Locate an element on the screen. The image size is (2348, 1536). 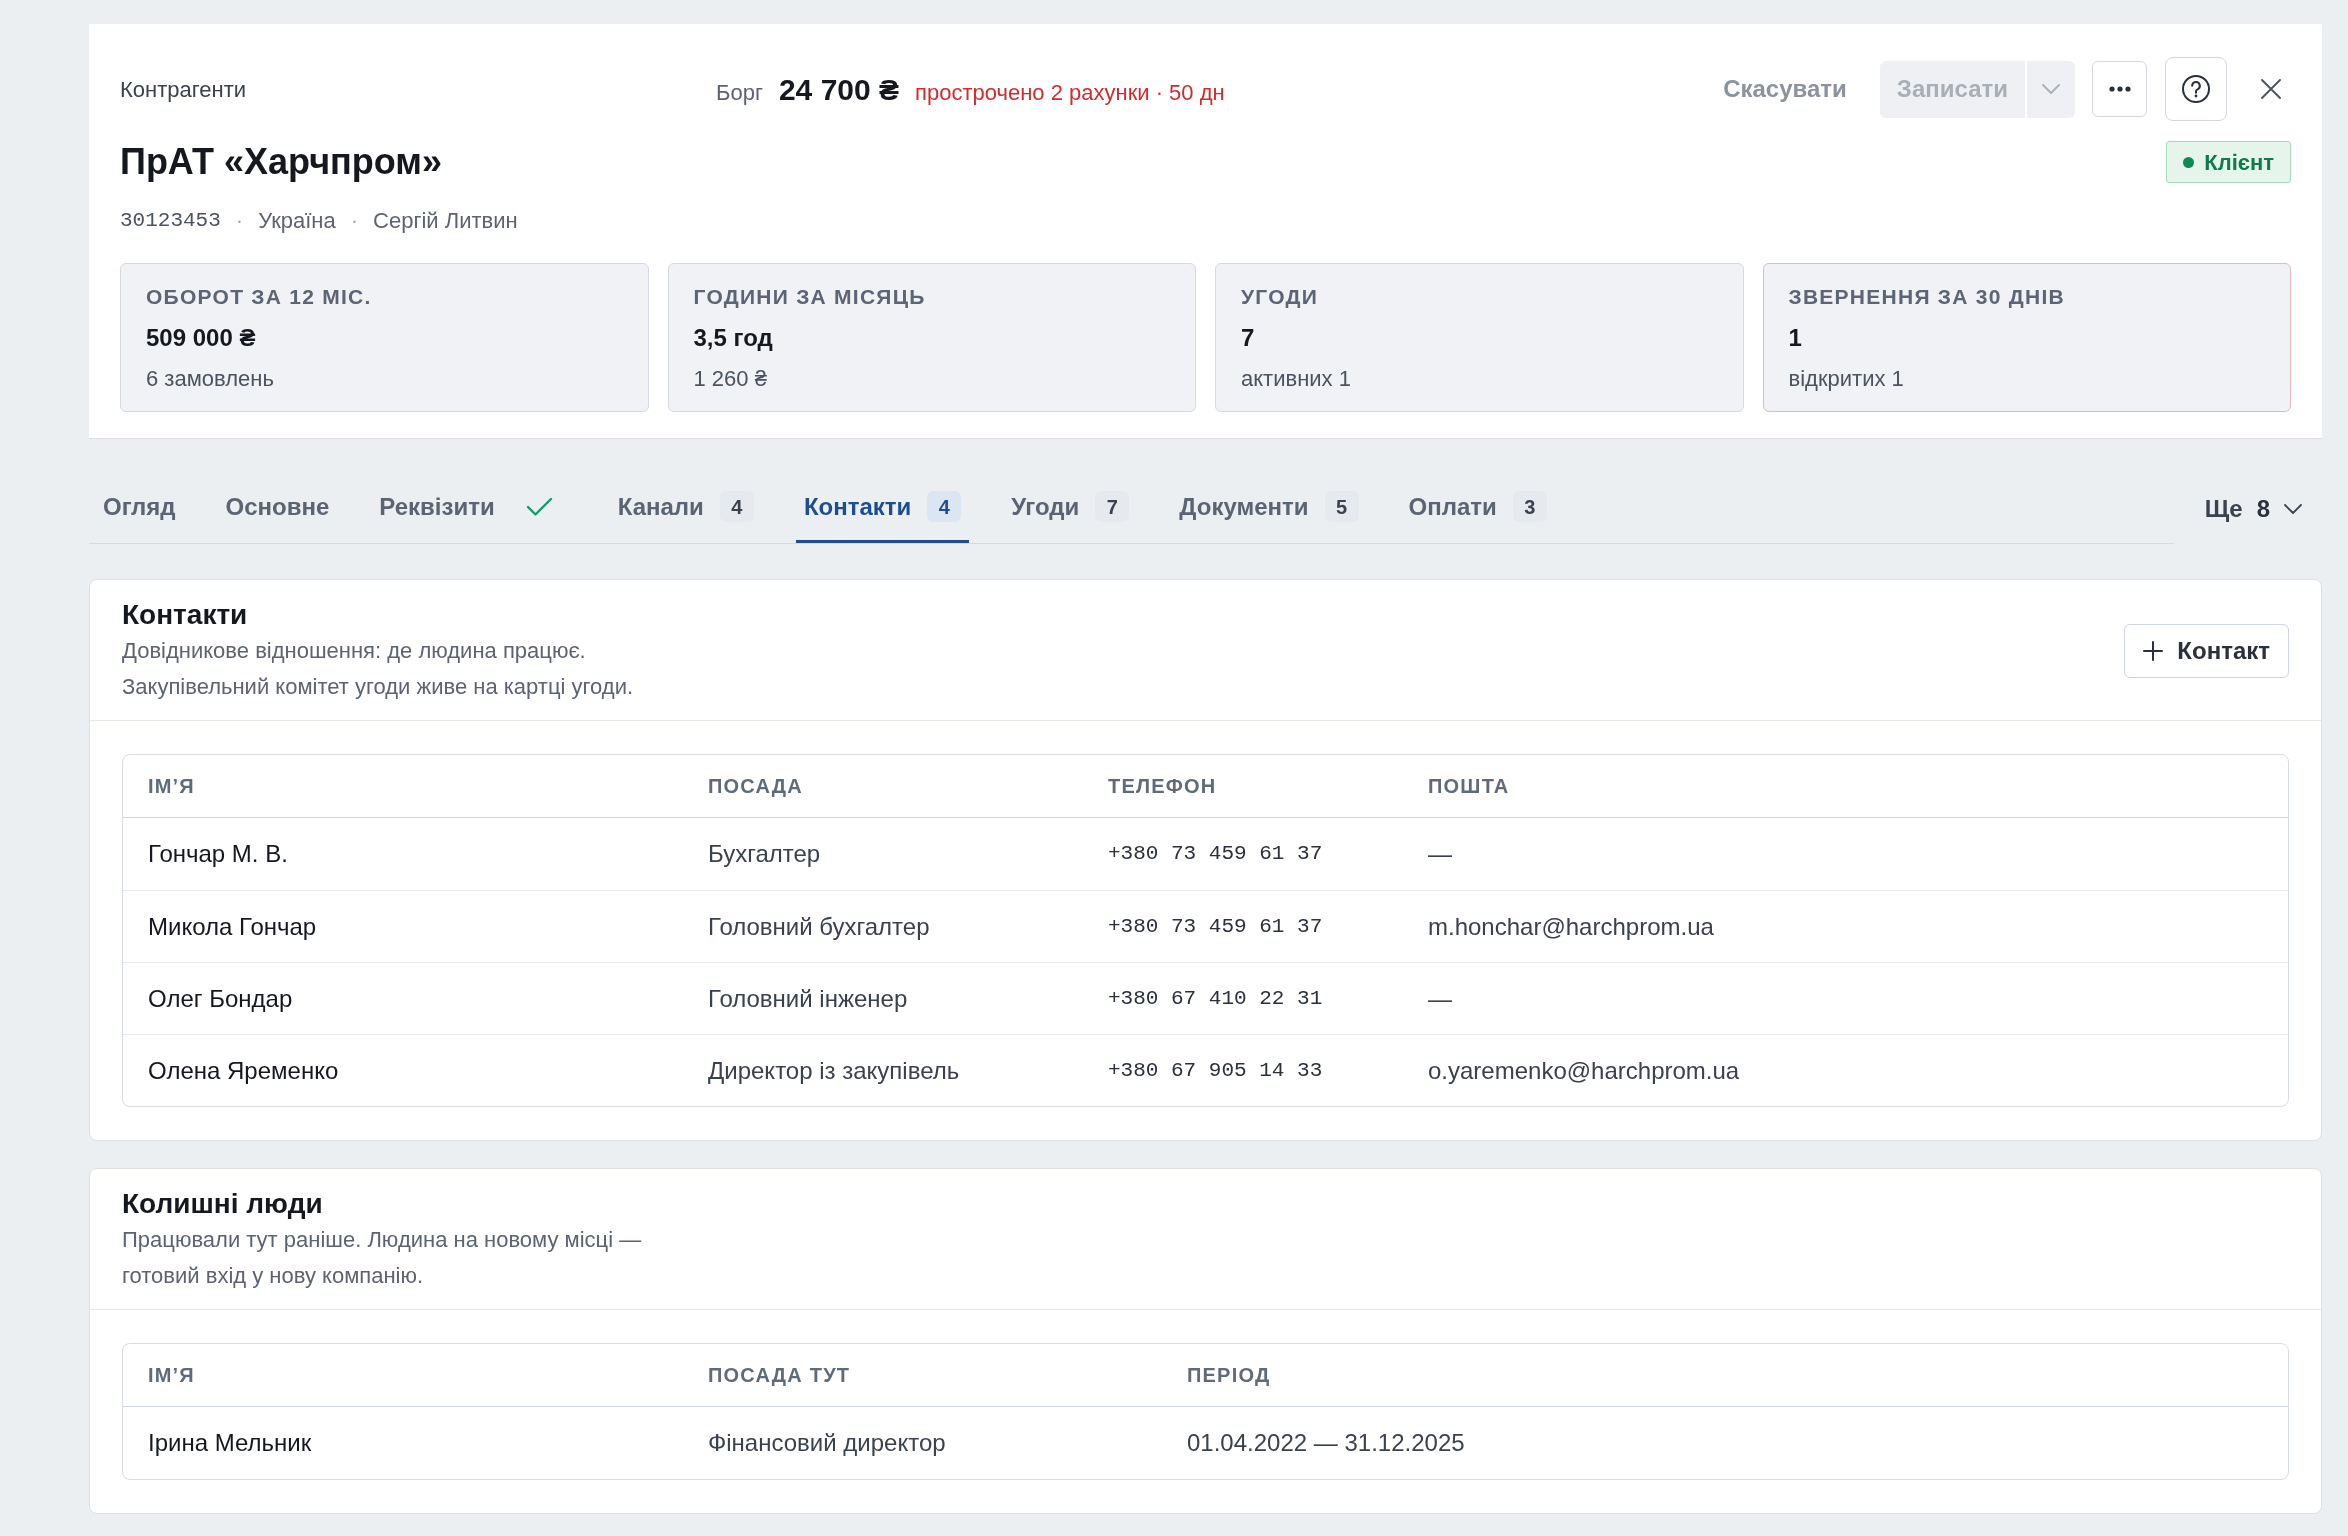
tab-count: 3 is located at coordinates (1529, 506).